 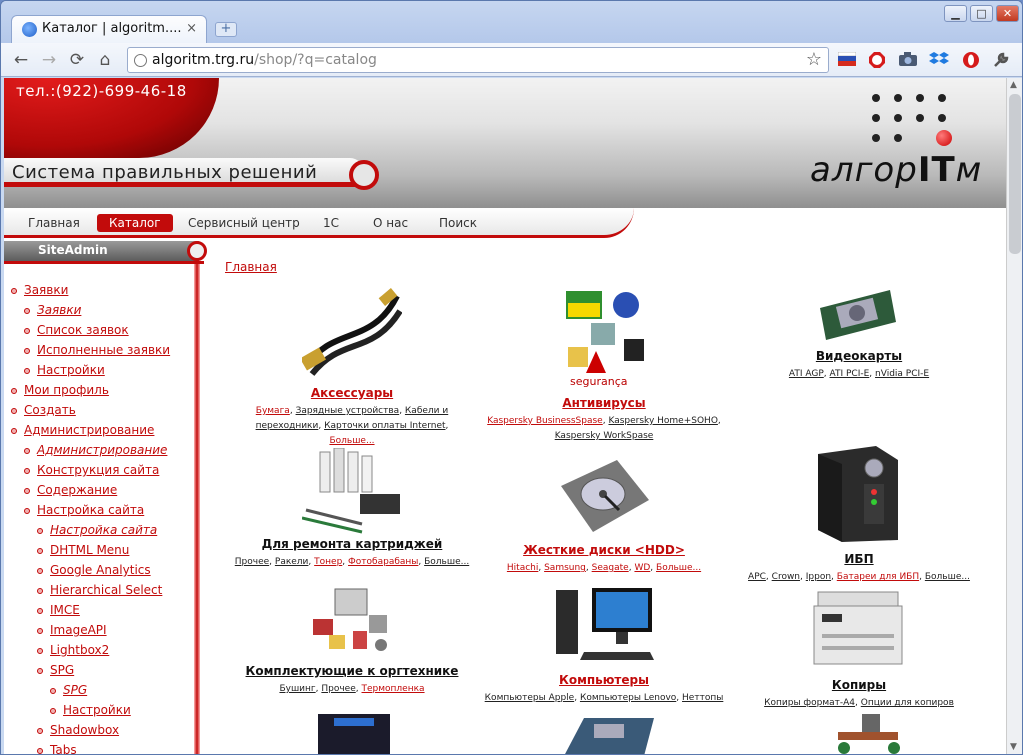 What do you see at coordinates (1007, 13) in the screenshot?
I see `close-window-button: ✕` at bounding box center [1007, 13].